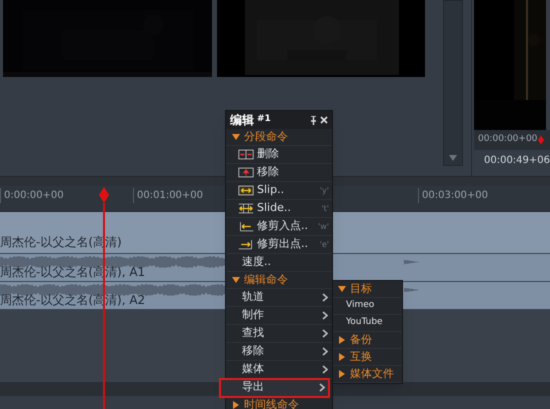 Image resolution: width=550 pixels, height=409 pixels. Describe the element at coordinates (324, 244) in the screenshot. I see `shortcut-hint: 'e'` at that location.